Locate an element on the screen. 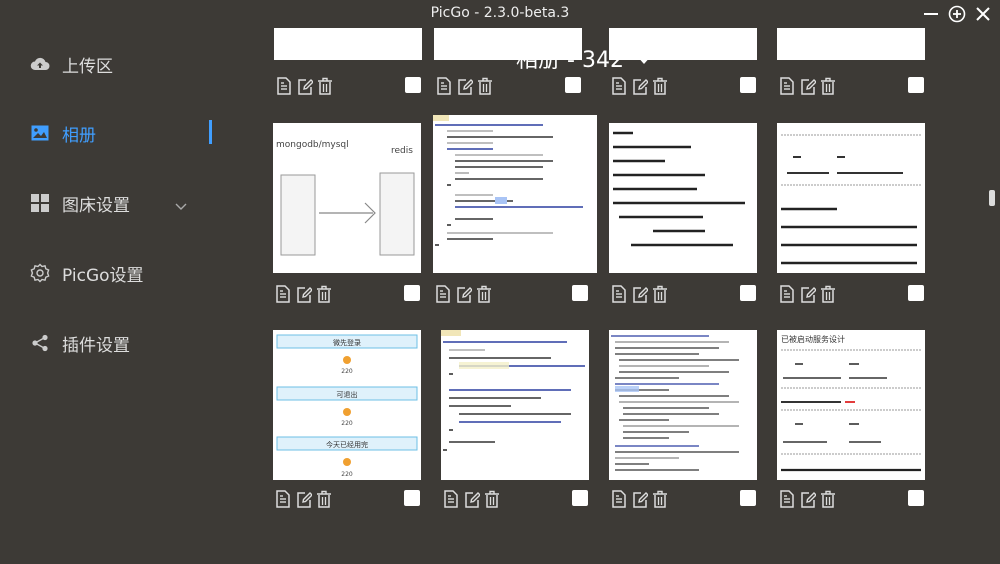 The width and height of the screenshot is (1000, 564). image-thumbnail: 已被启动服务设计 is located at coordinates (851, 405).